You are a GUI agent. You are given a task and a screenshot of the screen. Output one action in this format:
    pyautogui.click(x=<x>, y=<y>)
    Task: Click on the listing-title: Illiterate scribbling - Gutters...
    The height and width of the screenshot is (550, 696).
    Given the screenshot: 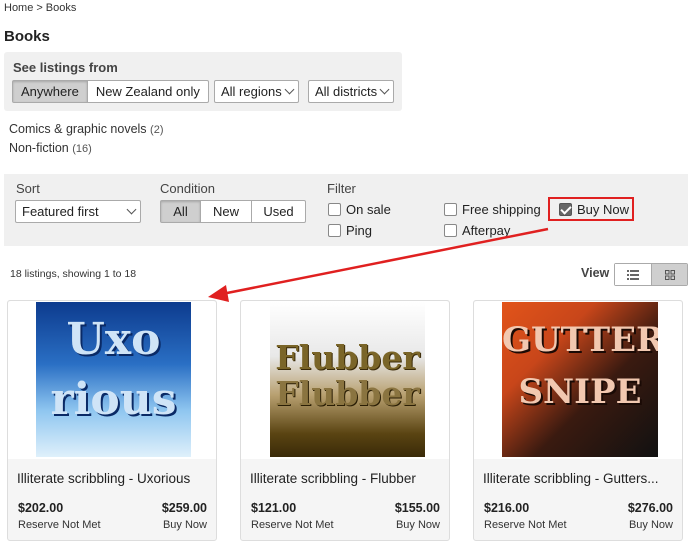 What is the action you would take?
    pyautogui.click(x=581, y=478)
    